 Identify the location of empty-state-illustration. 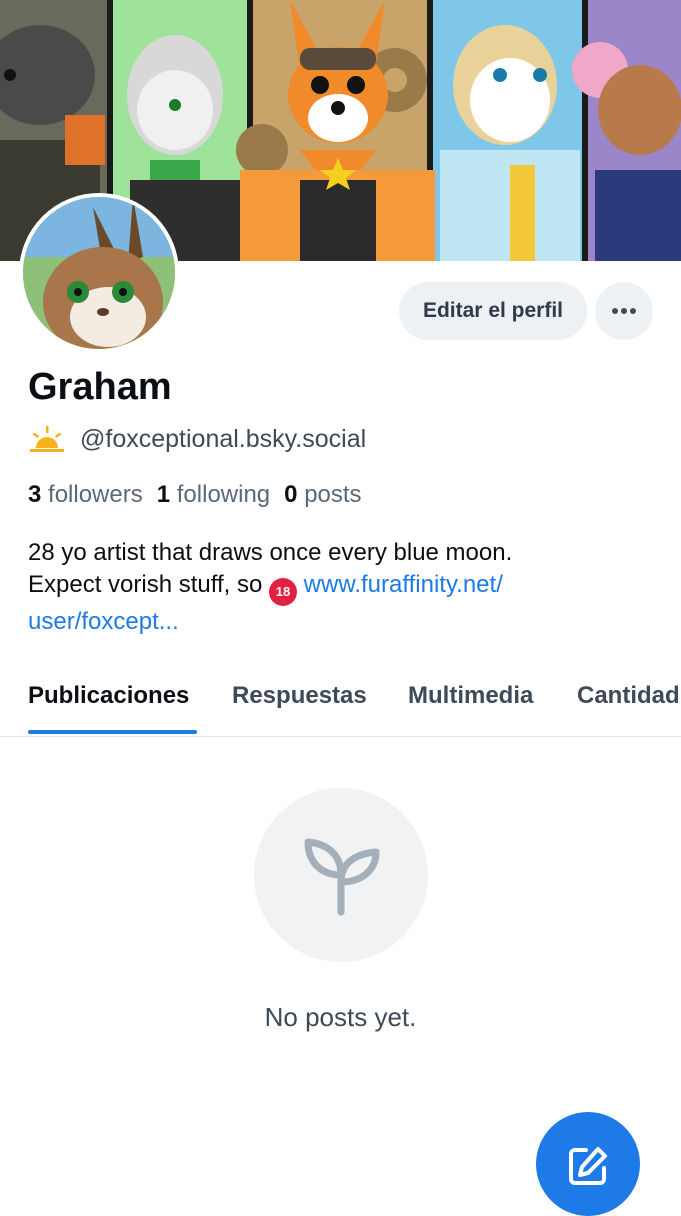
(341, 875).